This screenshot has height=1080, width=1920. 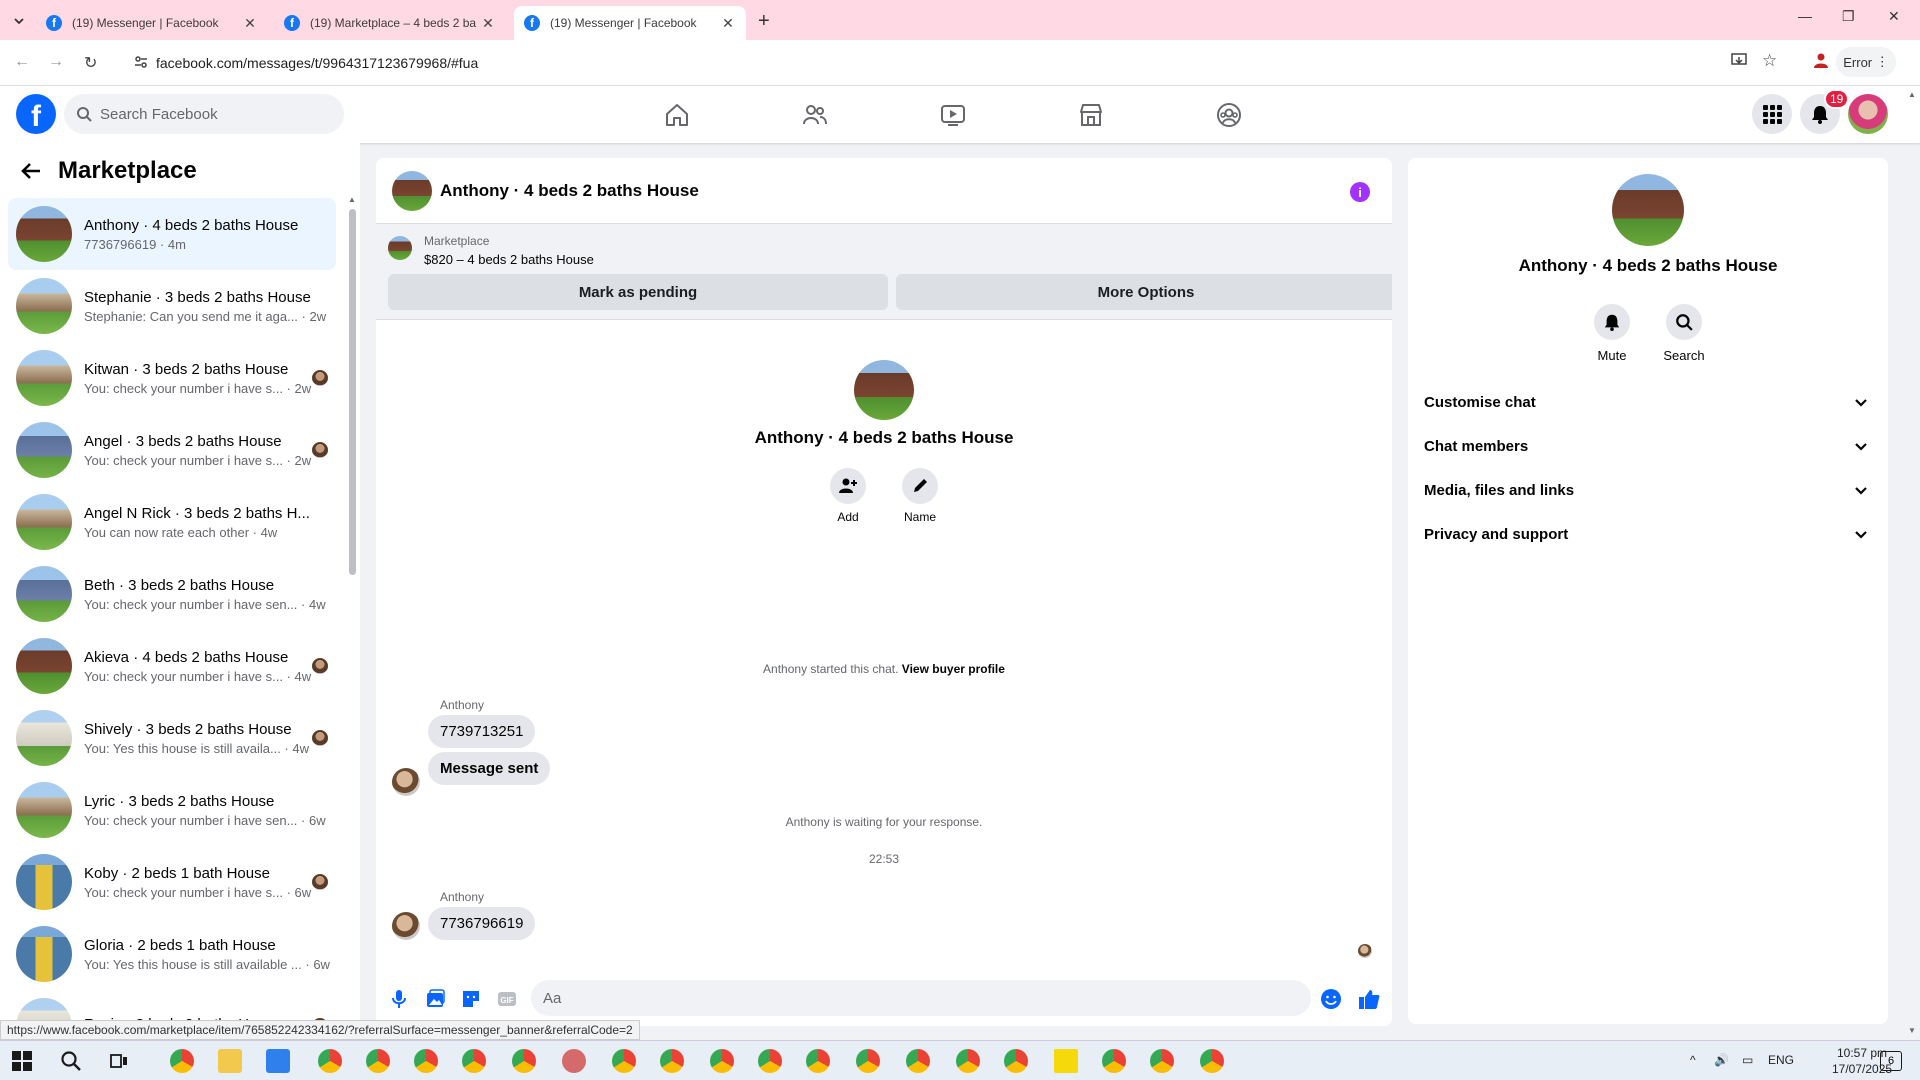 I want to click on windows-start-icon, so click(x=22, y=1061).